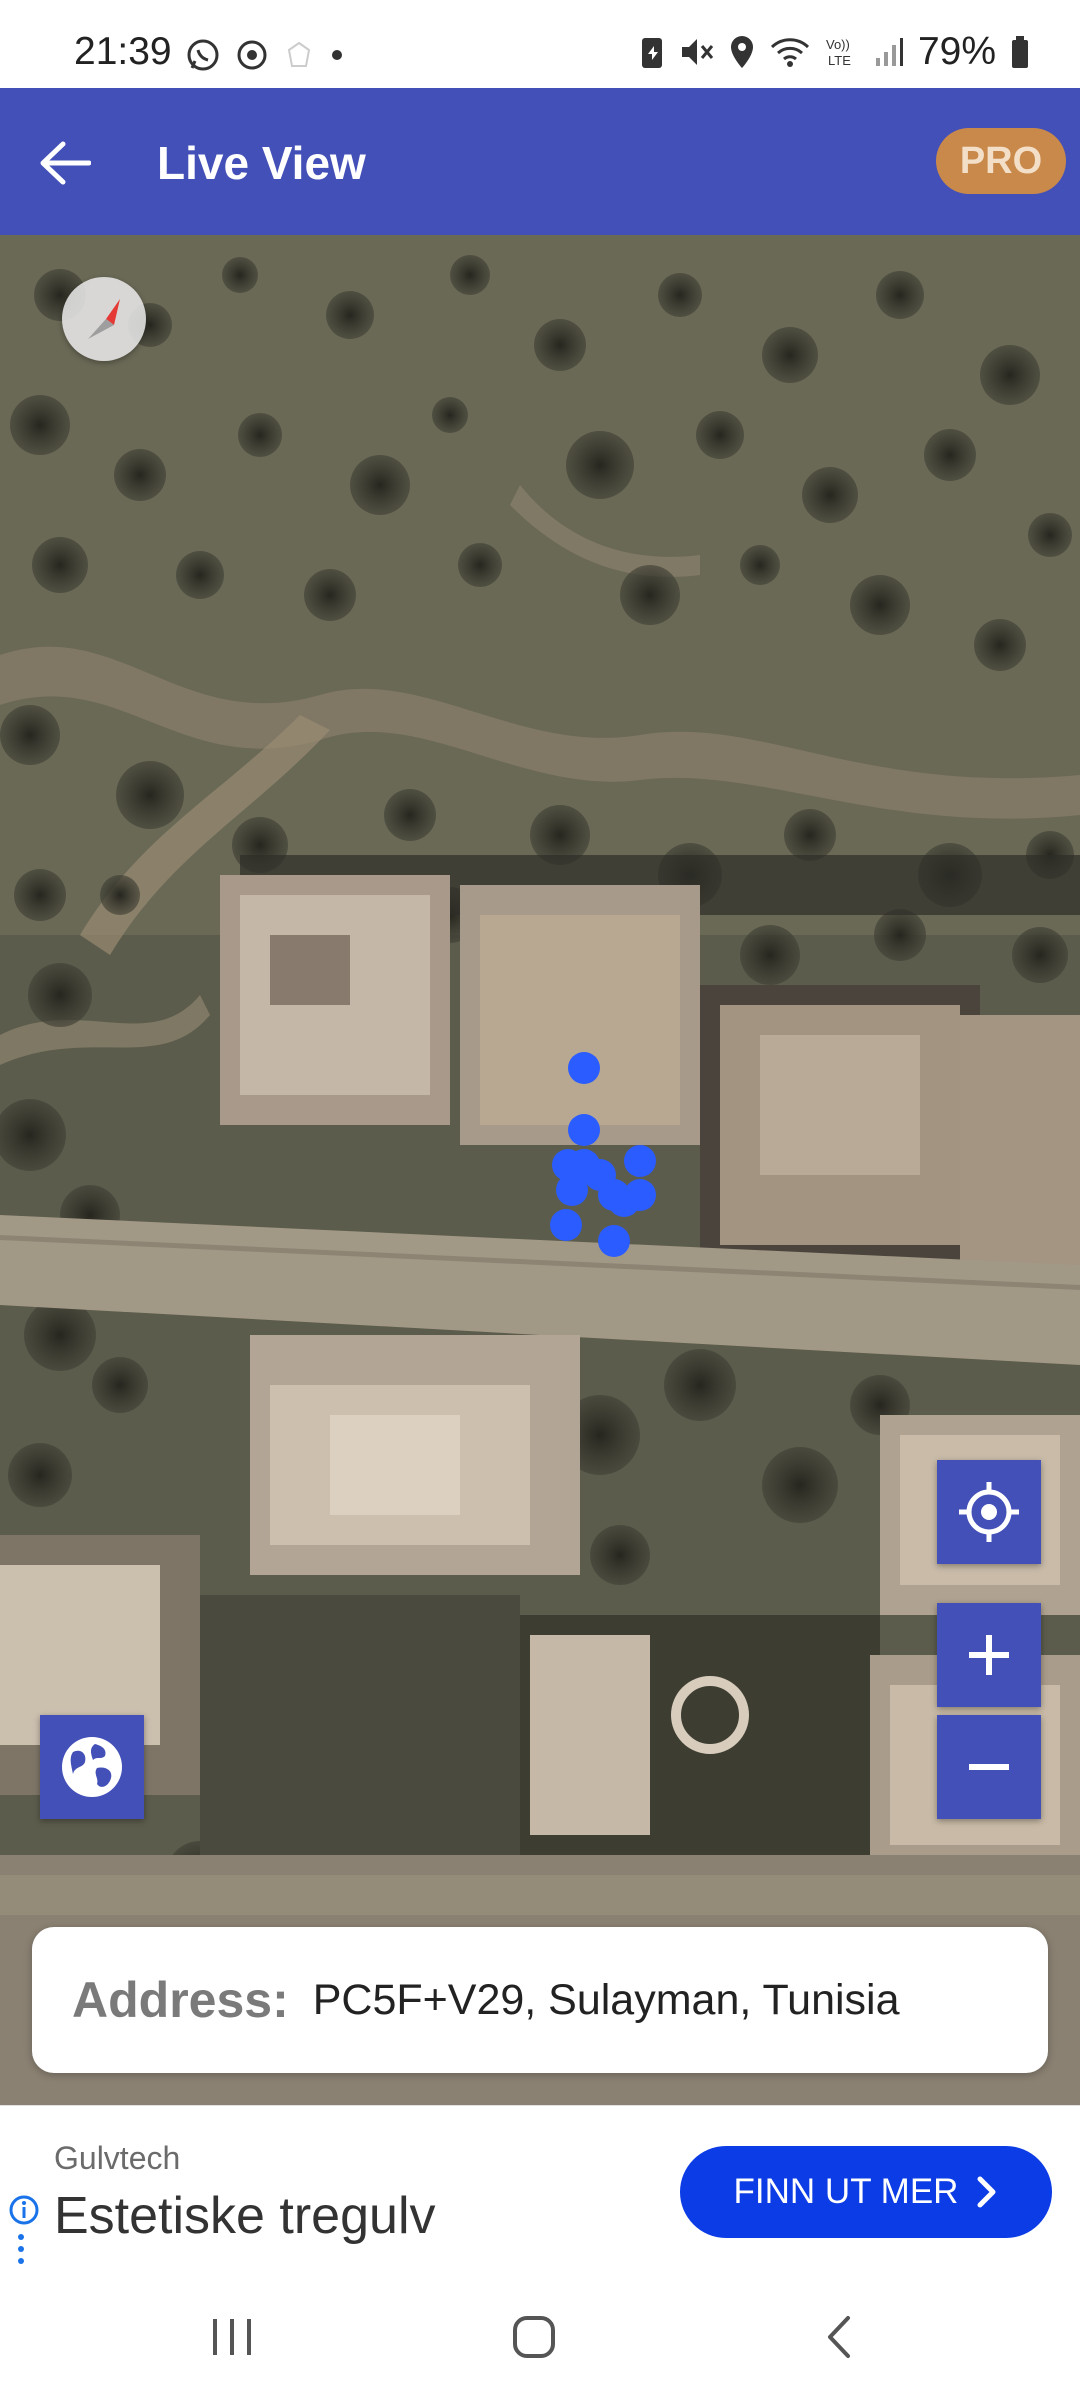 The width and height of the screenshot is (1080, 2400). I want to click on compass-button, so click(104, 319).